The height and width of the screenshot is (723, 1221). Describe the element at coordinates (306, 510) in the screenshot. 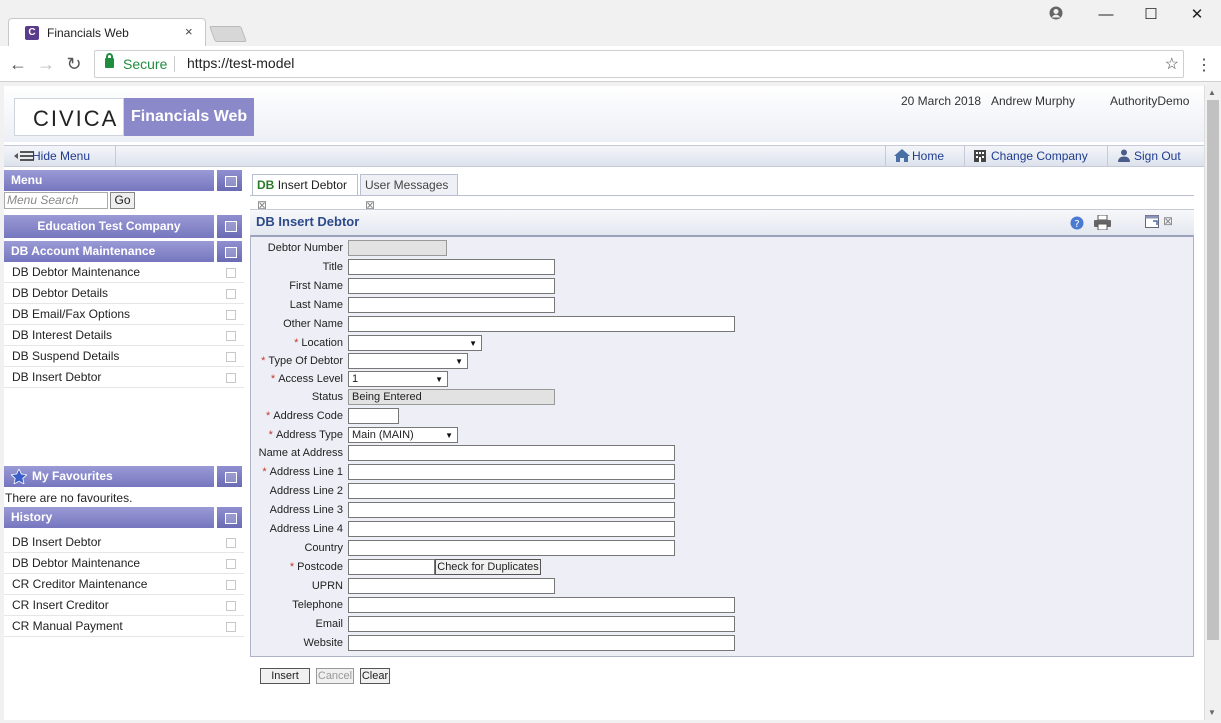

I see `label-address-line-3: Address Line 3` at that location.